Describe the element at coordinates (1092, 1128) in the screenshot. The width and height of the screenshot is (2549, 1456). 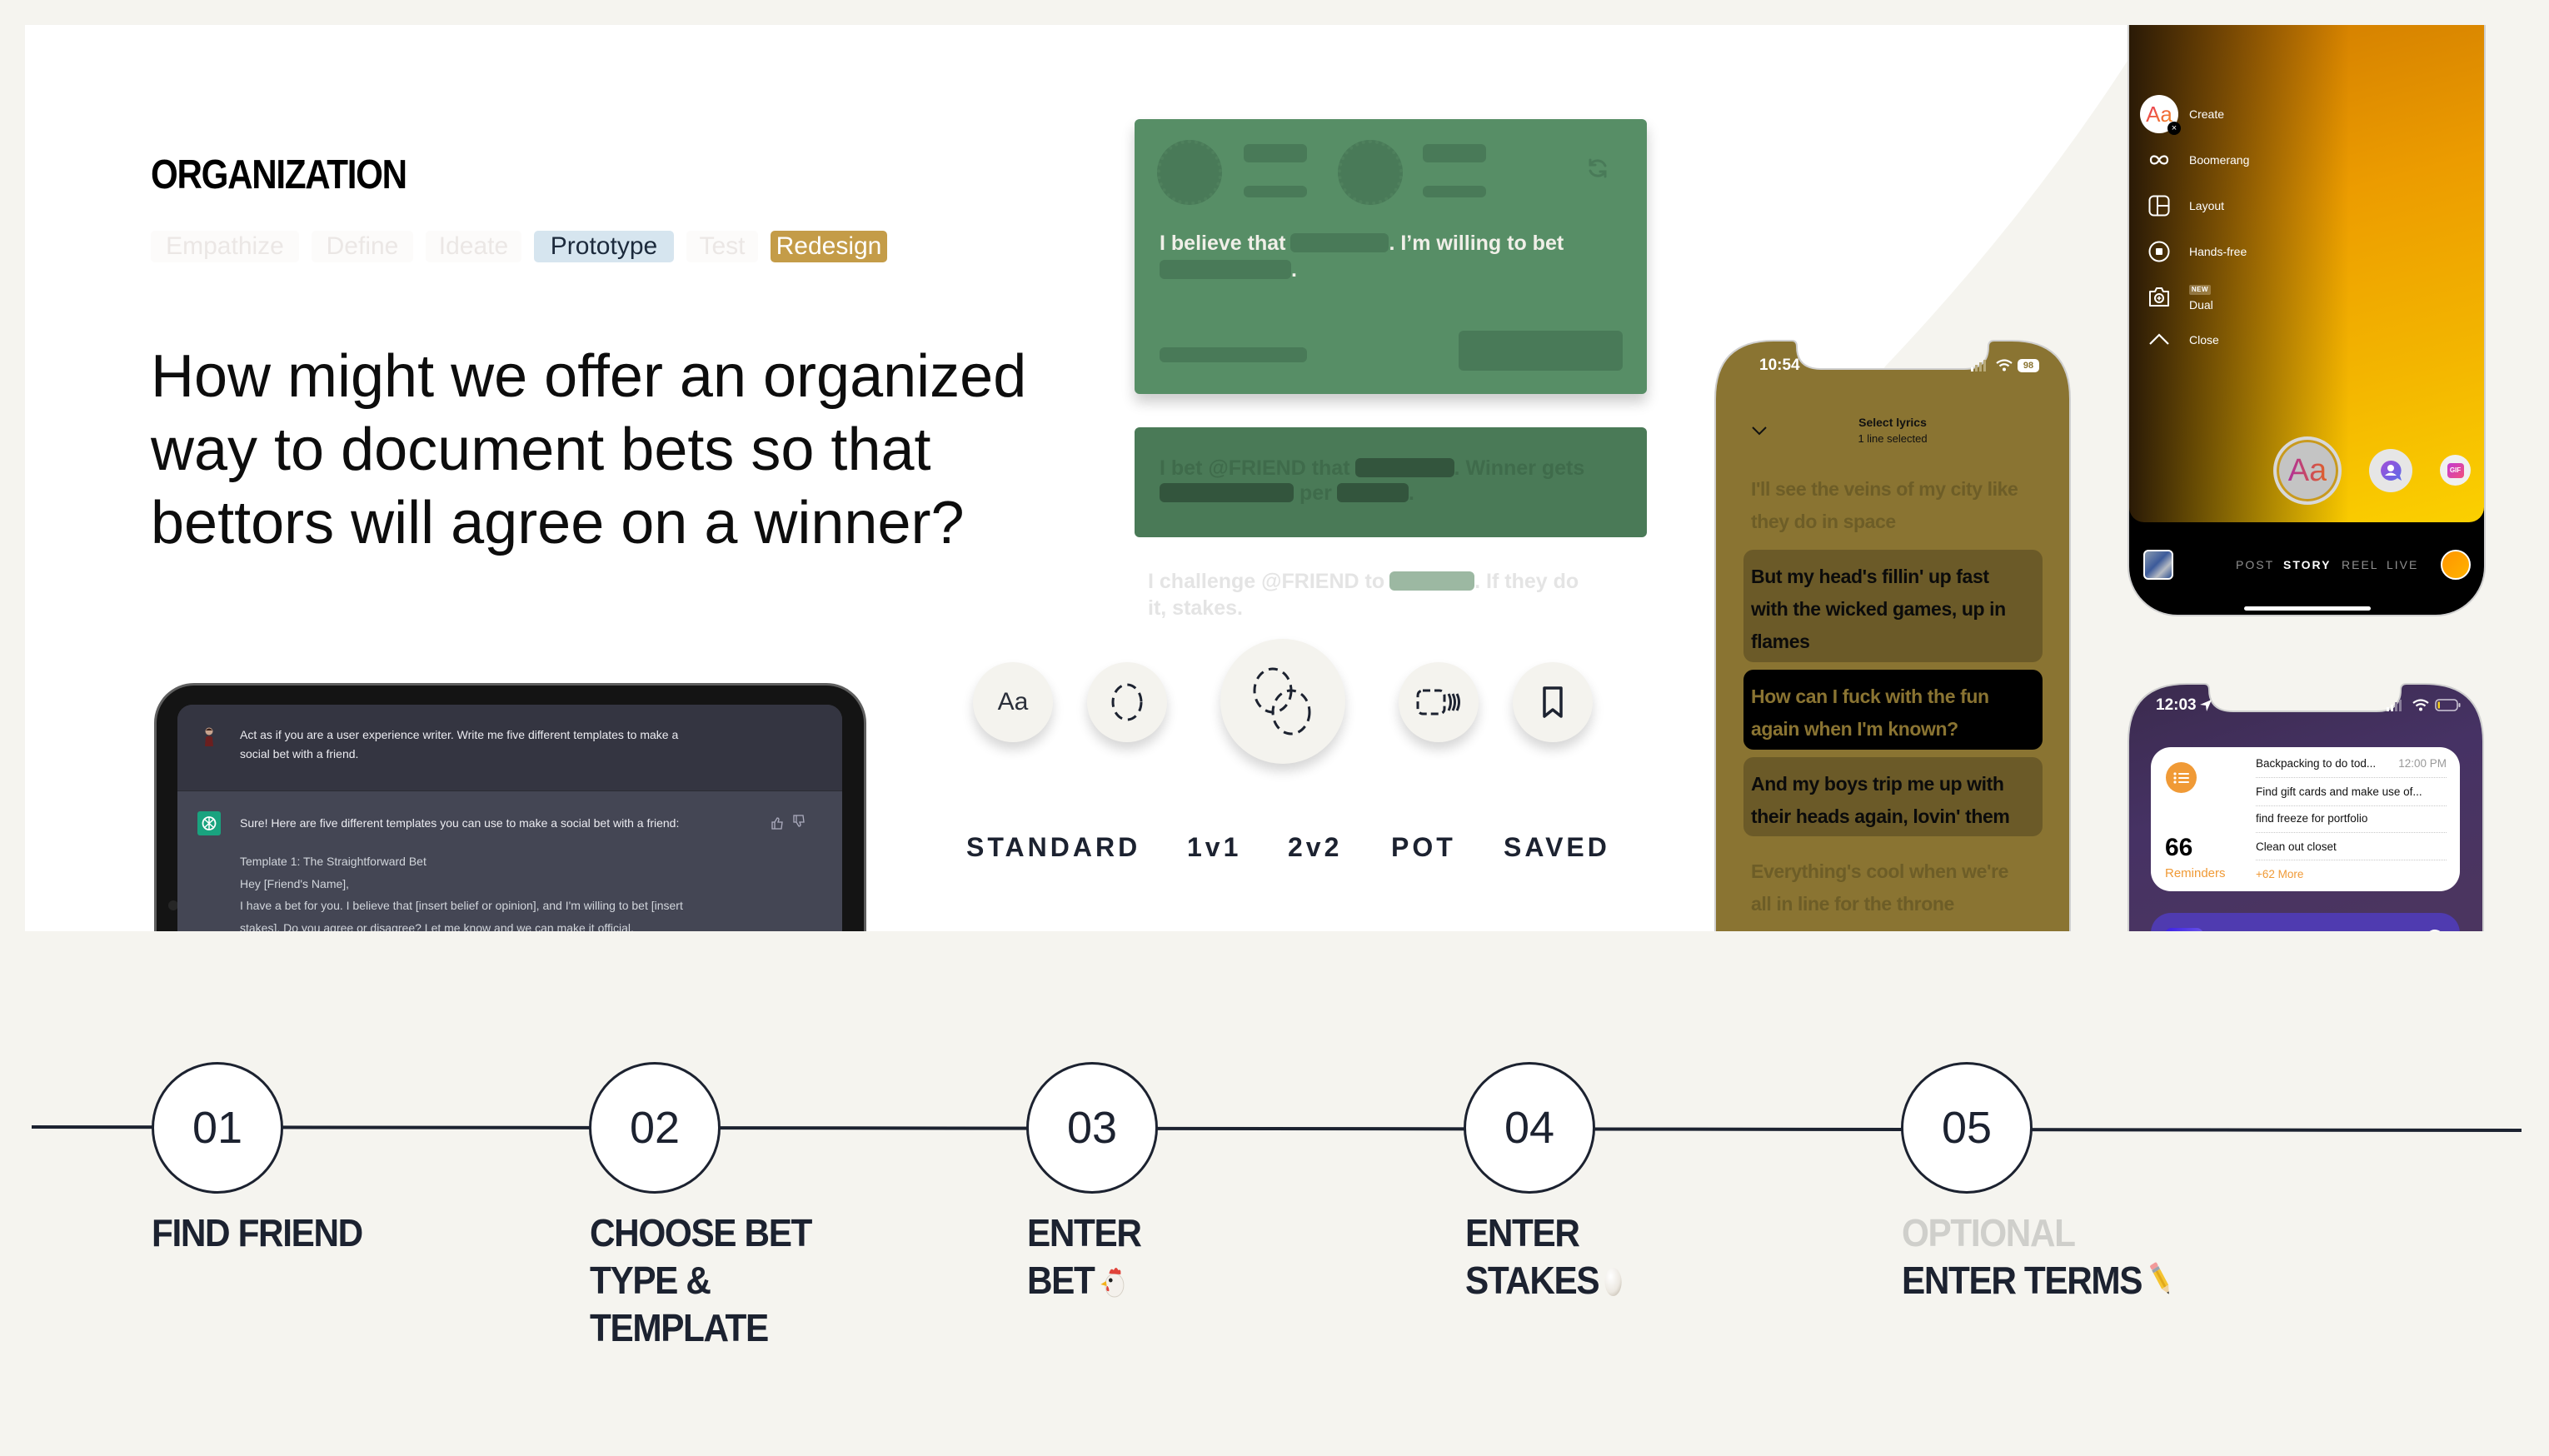
I see `step-number-03: 03` at that location.